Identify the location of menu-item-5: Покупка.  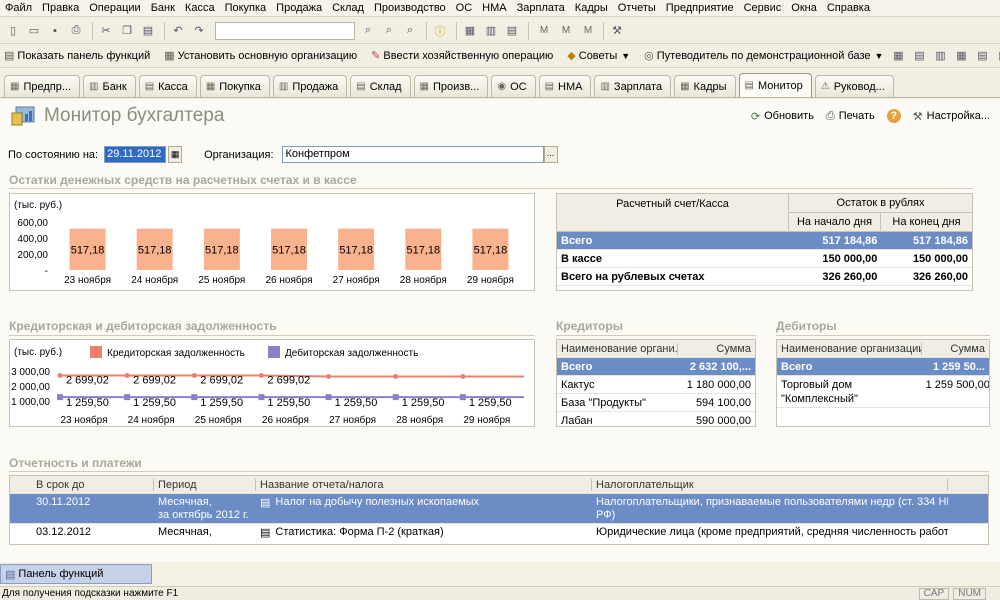
(246, 8).